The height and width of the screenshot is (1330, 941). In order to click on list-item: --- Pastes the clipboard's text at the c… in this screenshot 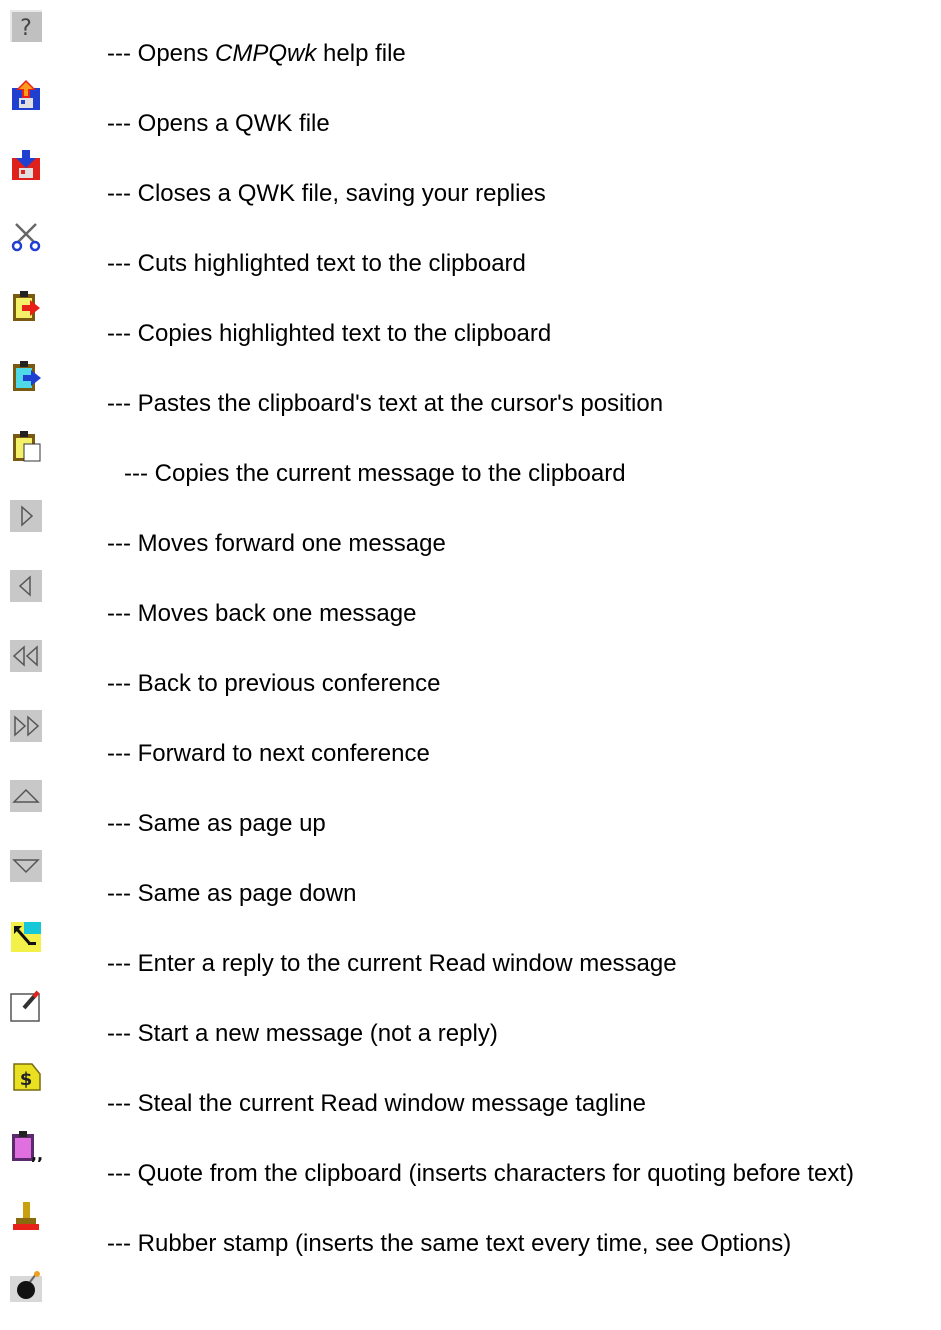, I will do `click(470, 385)`.